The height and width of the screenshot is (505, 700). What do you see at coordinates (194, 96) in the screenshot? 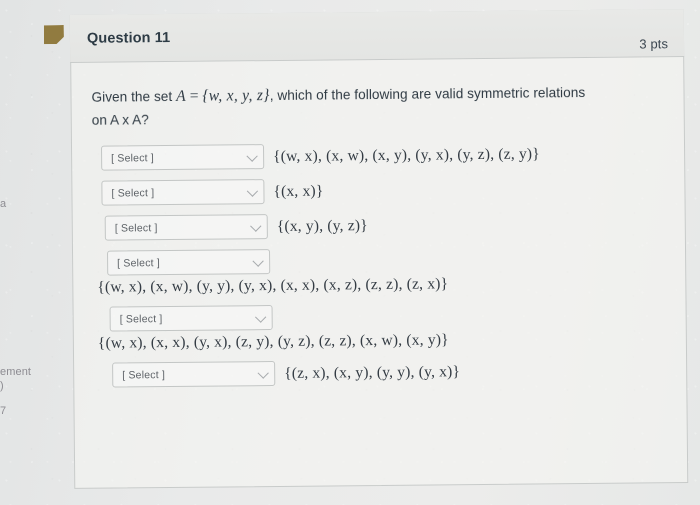
I see `prompt-equals: =` at bounding box center [194, 96].